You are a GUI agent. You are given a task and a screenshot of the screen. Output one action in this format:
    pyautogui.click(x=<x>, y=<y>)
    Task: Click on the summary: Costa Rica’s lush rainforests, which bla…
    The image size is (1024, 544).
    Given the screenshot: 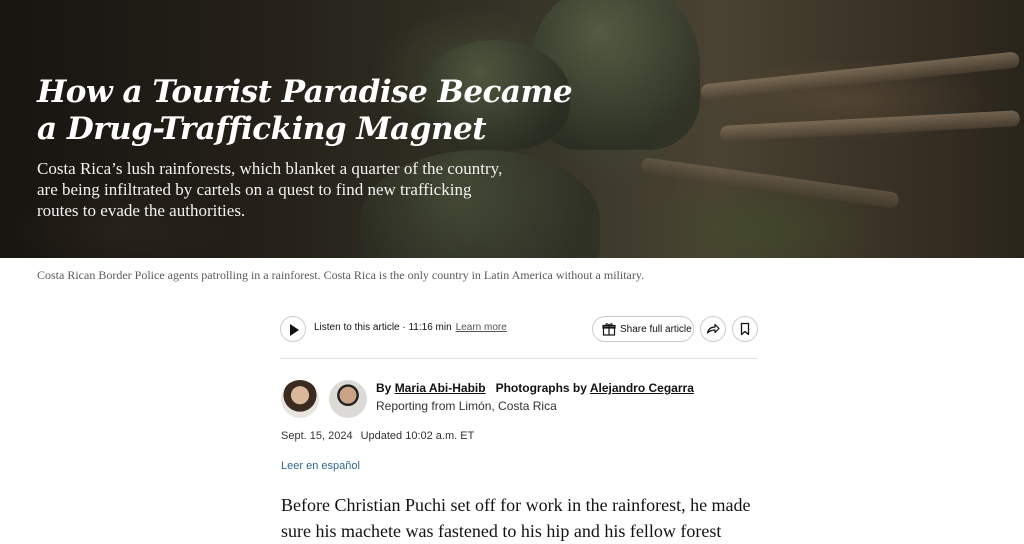 What is the action you would take?
    pyautogui.click(x=270, y=189)
    